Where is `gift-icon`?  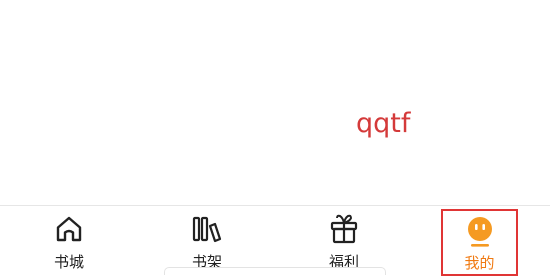 gift-icon is located at coordinates (344, 229).